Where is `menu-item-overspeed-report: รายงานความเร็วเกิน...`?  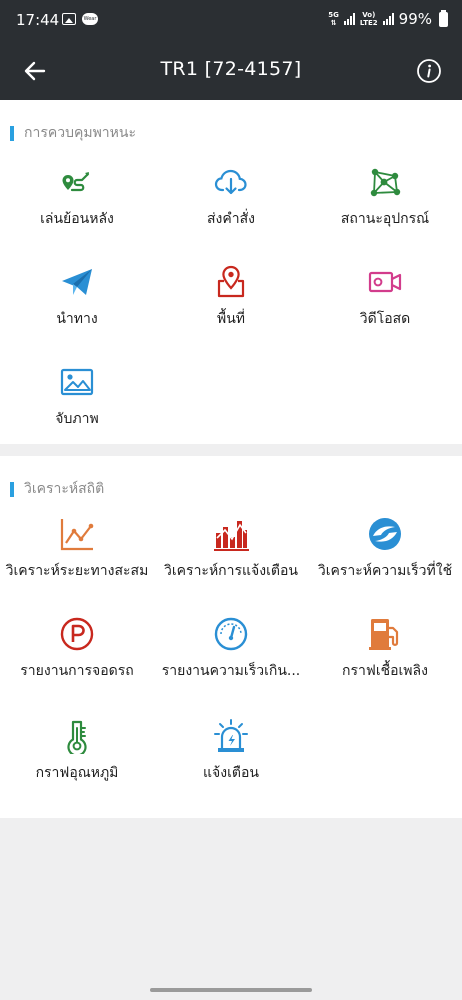
menu-item-overspeed-report: รายงานความเร็วเกิน... is located at coordinates (231, 661).